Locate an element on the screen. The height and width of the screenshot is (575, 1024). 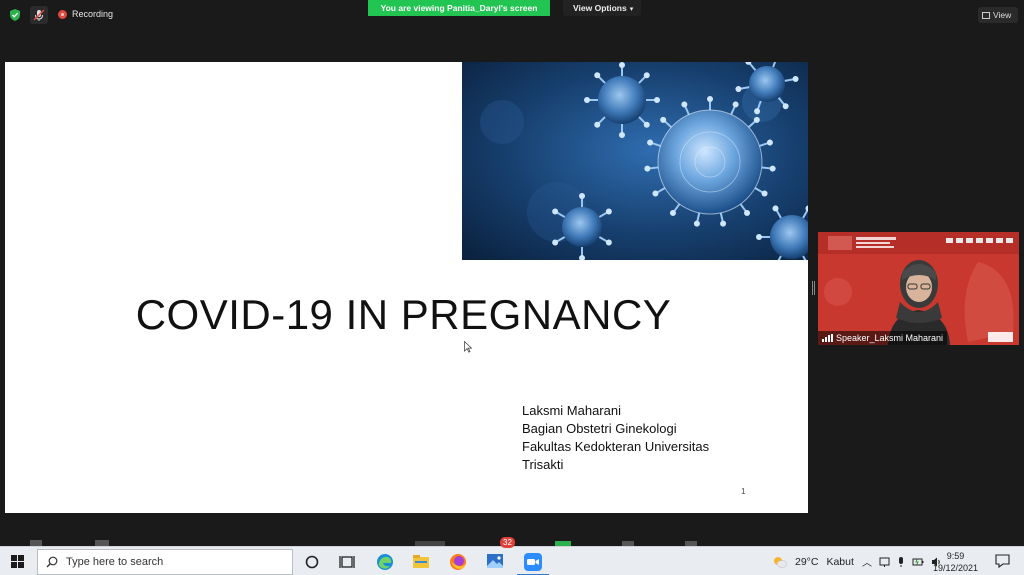
task-view-icon is located at coordinates (347, 562).